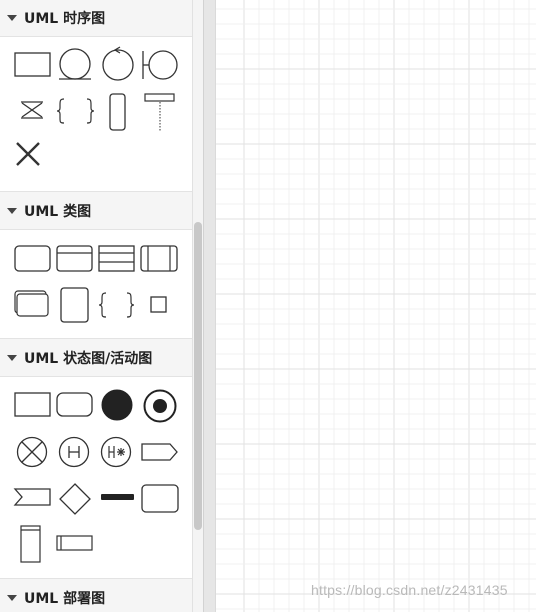 This screenshot has height=612, width=536. What do you see at coordinates (118, 406) in the screenshot?
I see `initial-state-shape` at bounding box center [118, 406].